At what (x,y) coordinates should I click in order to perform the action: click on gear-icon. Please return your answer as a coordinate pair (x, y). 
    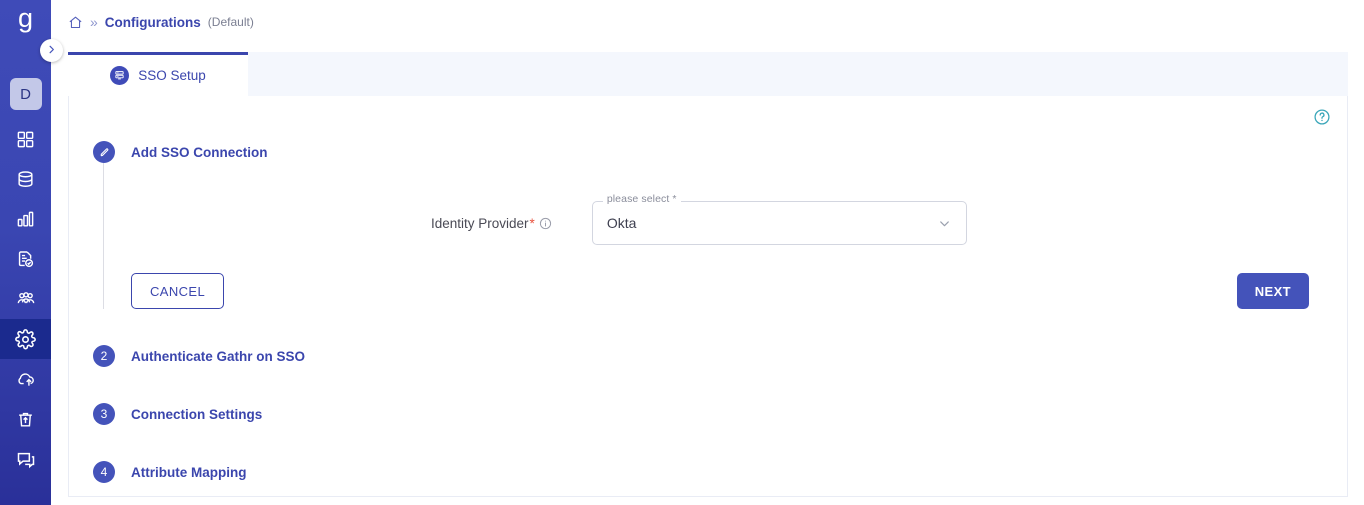
    Looking at the image, I should click on (25, 339).